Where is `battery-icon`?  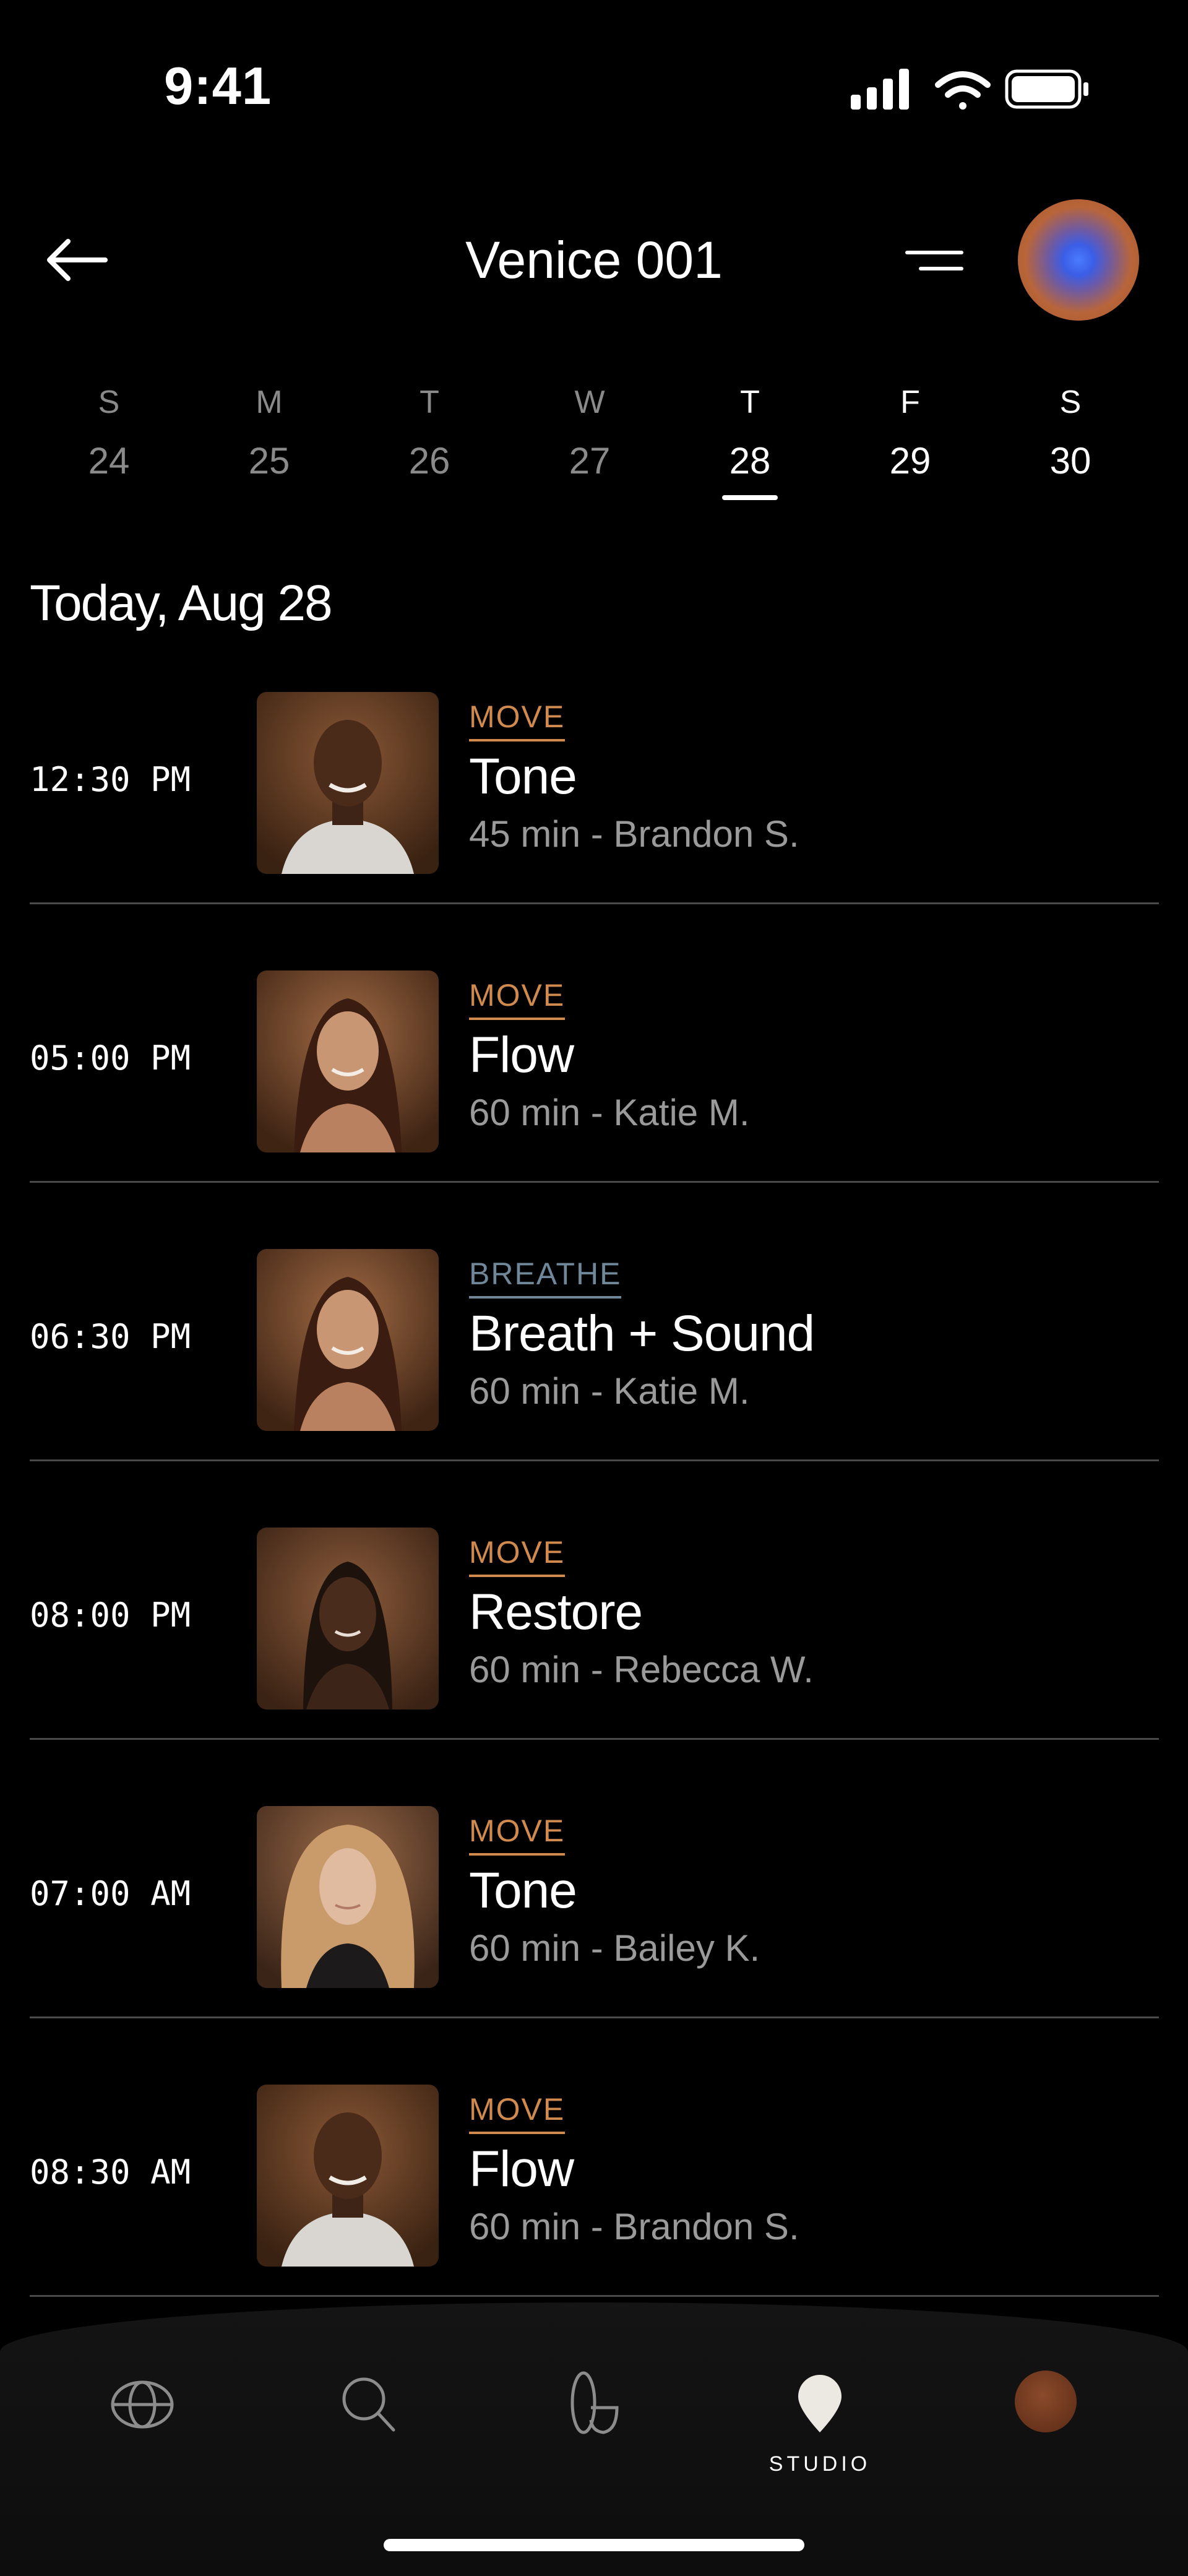 battery-icon is located at coordinates (1046, 89).